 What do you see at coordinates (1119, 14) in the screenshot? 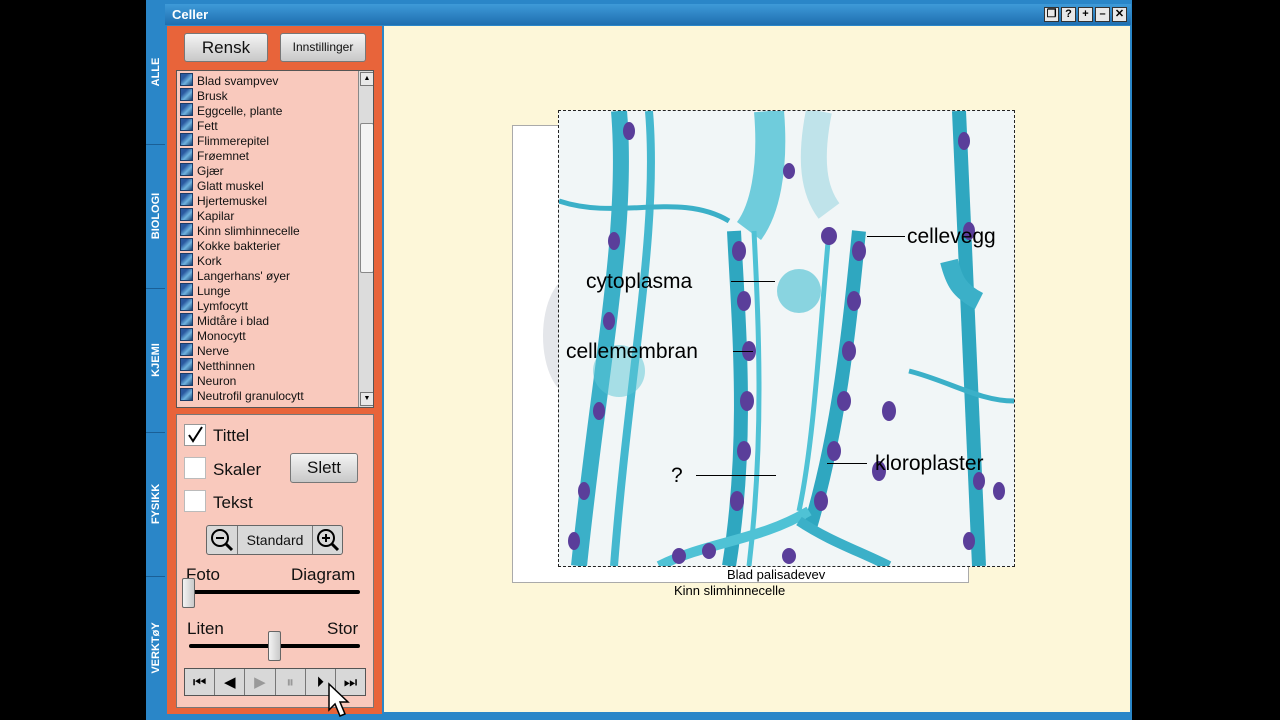
I see `close-icon: ✕` at bounding box center [1119, 14].